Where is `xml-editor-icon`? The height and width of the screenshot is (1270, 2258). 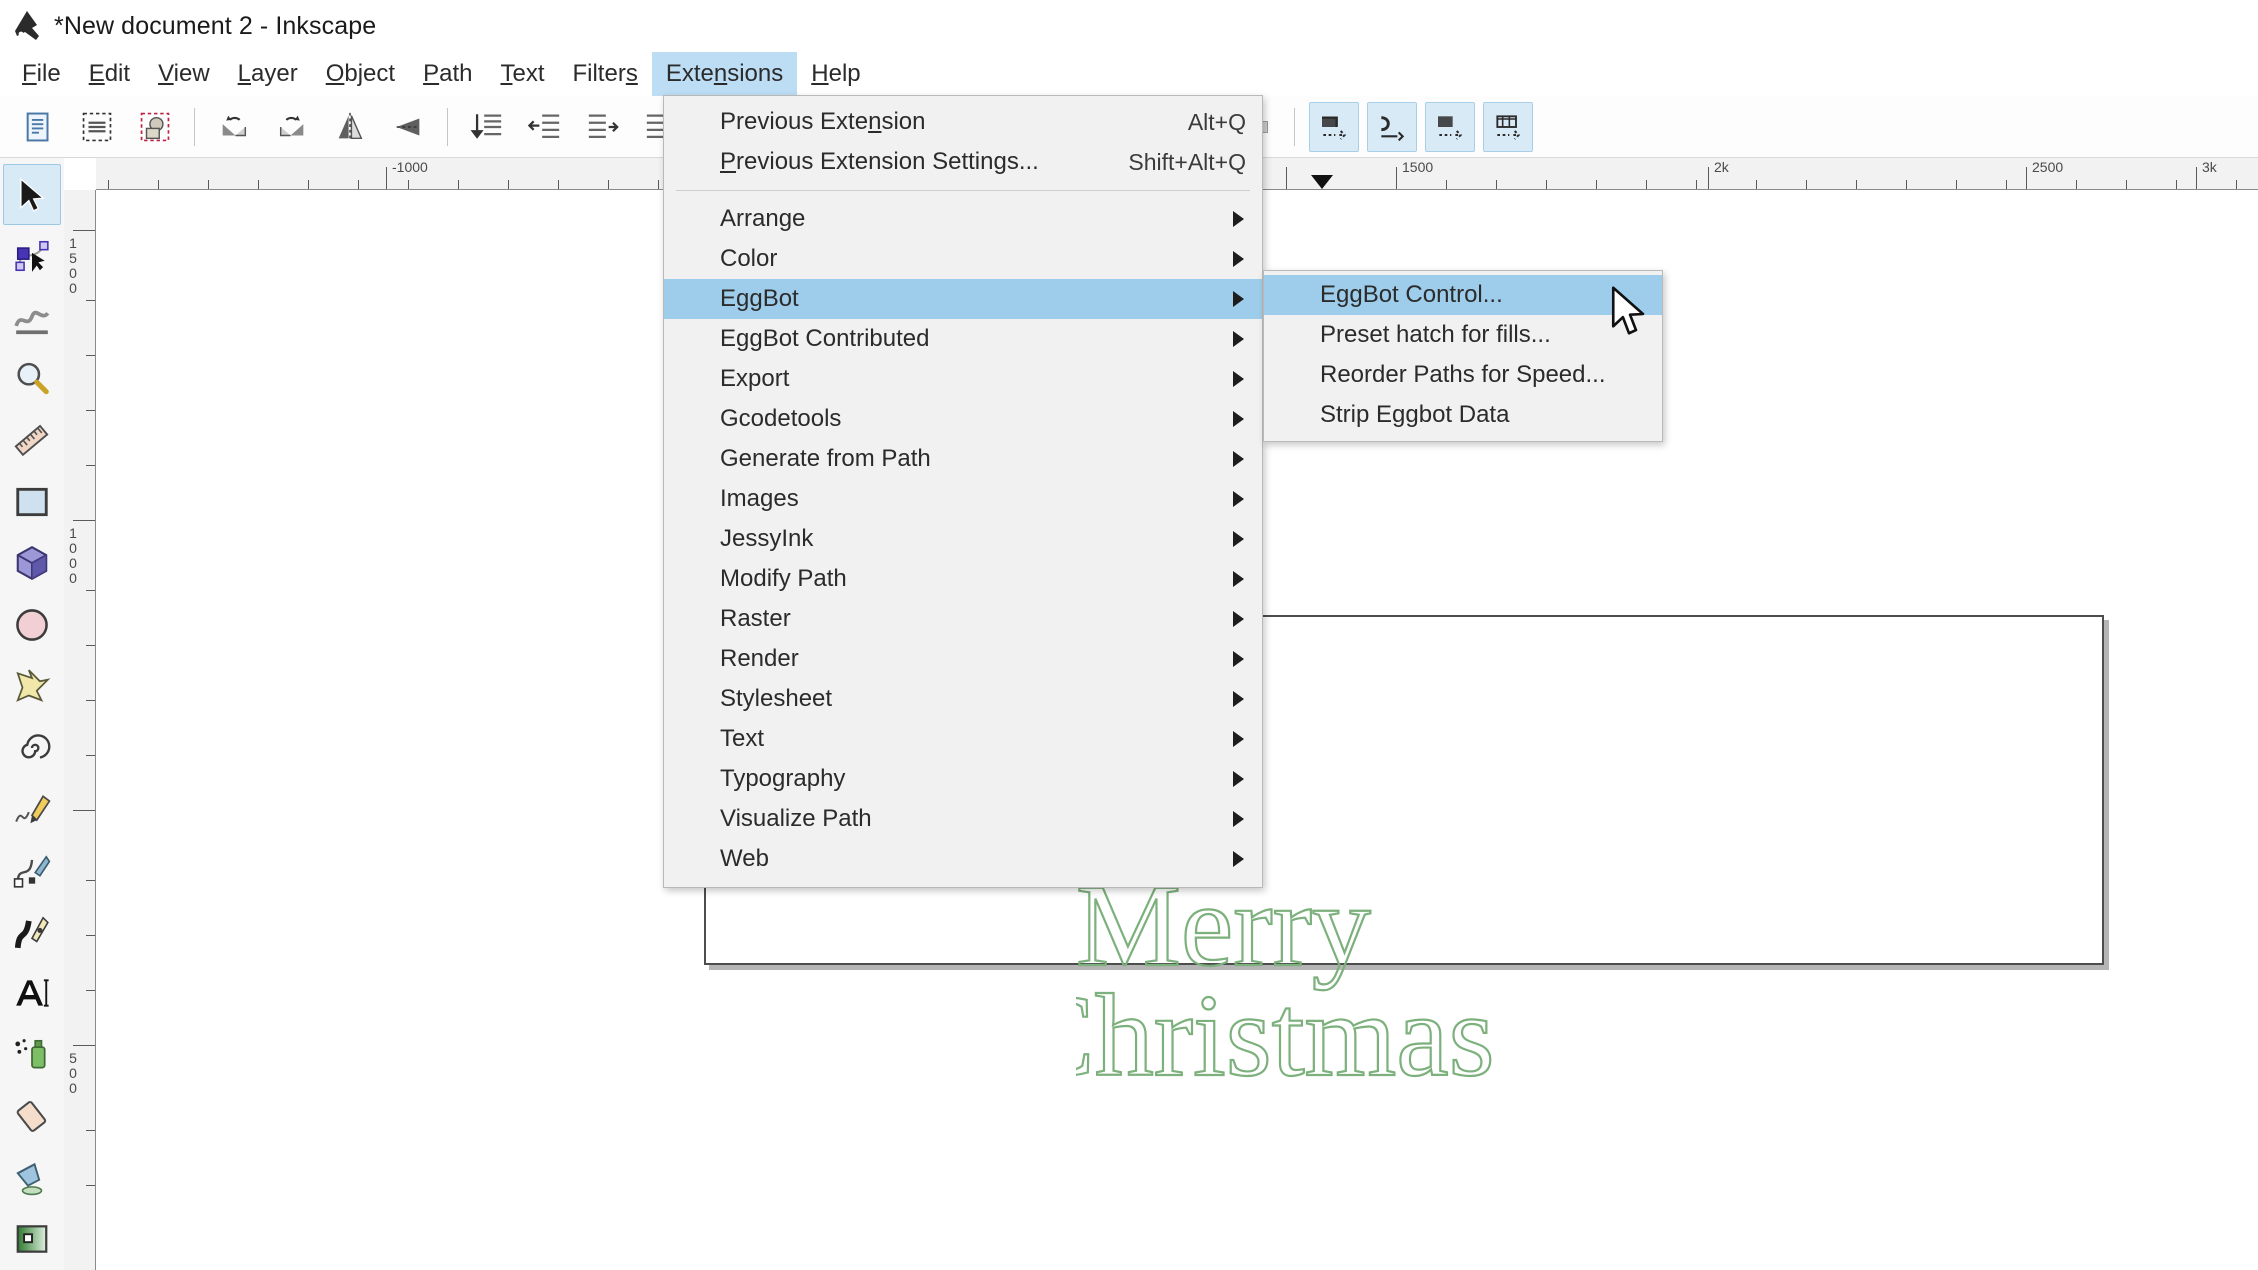 xml-editor-icon is located at coordinates (1508, 126).